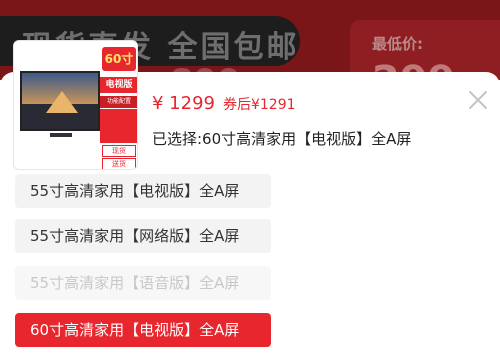 The image size is (500, 357). What do you see at coordinates (478, 100) in the screenshot?
I see `close-icon` at bounding box center [478, 100].